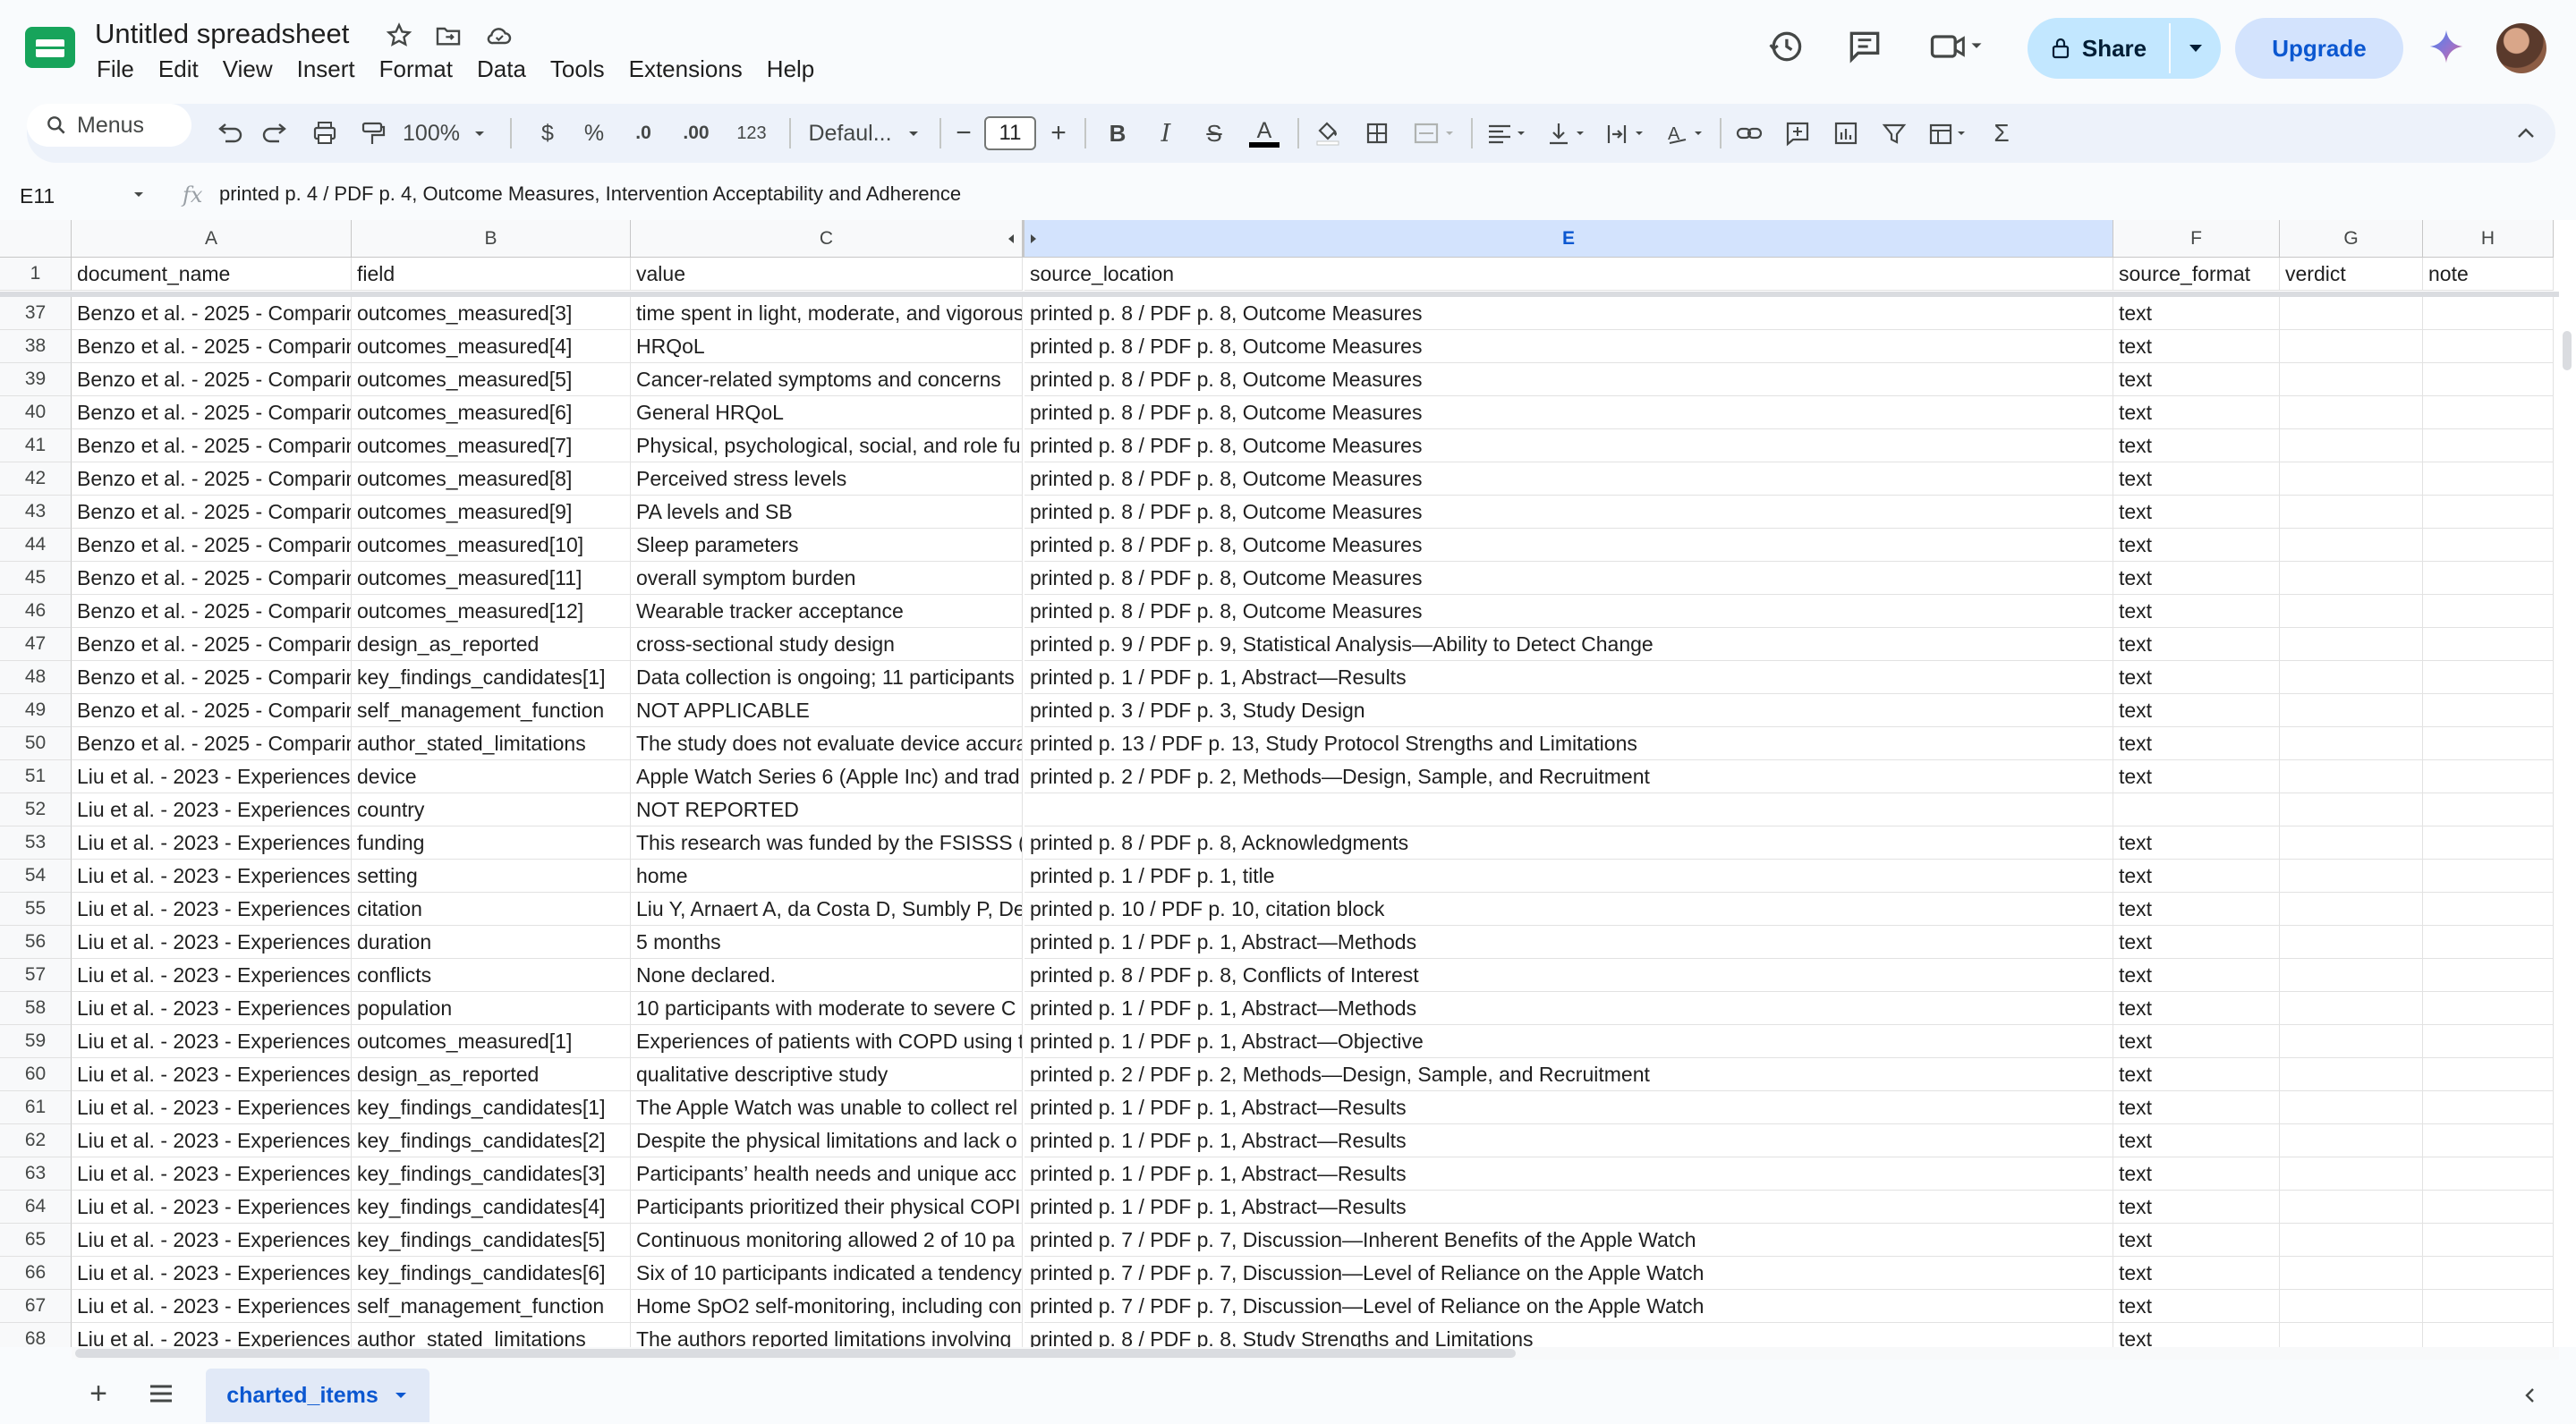 The height and width of the screenshot is (1424, 2576). I want to click on star-icon, so click(399, 35).